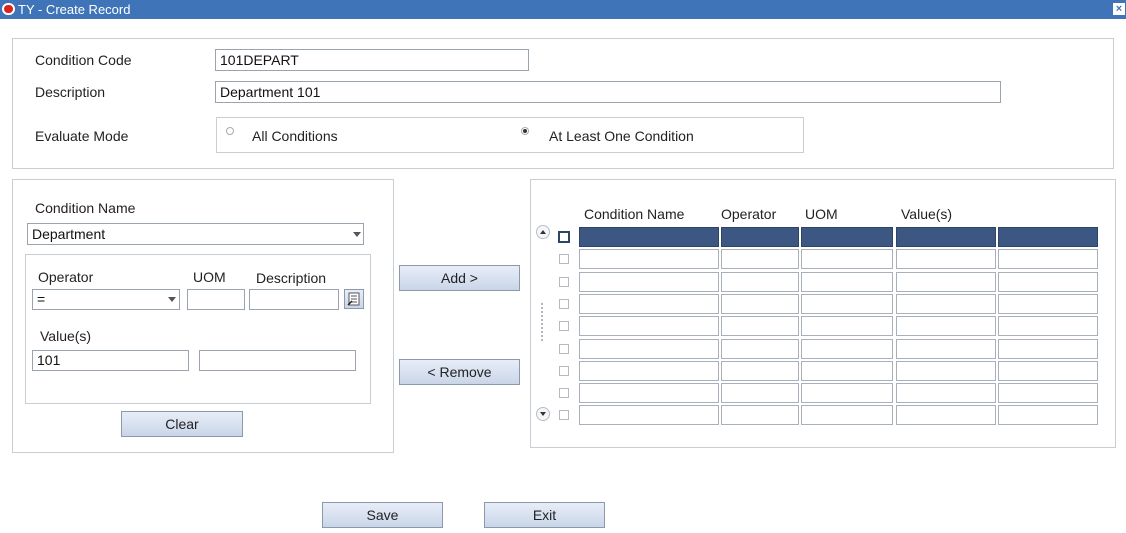 The width and height of the screenshot is (1126, 533). What do you see at coordinates (821, 214) in the screenshot?
I see `column-header-uom: UOM` at bounding box center [821, 214].